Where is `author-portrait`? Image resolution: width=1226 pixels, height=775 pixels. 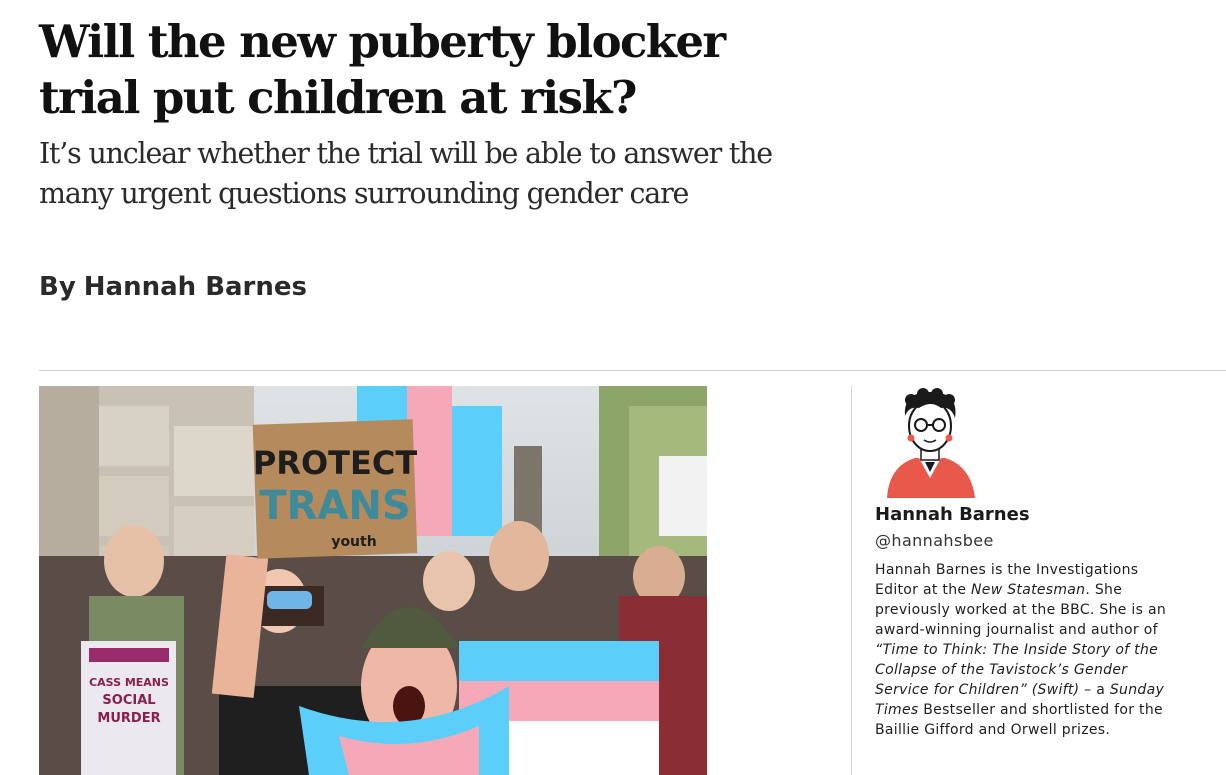 author-portrait is located at coordinates (931, 443).